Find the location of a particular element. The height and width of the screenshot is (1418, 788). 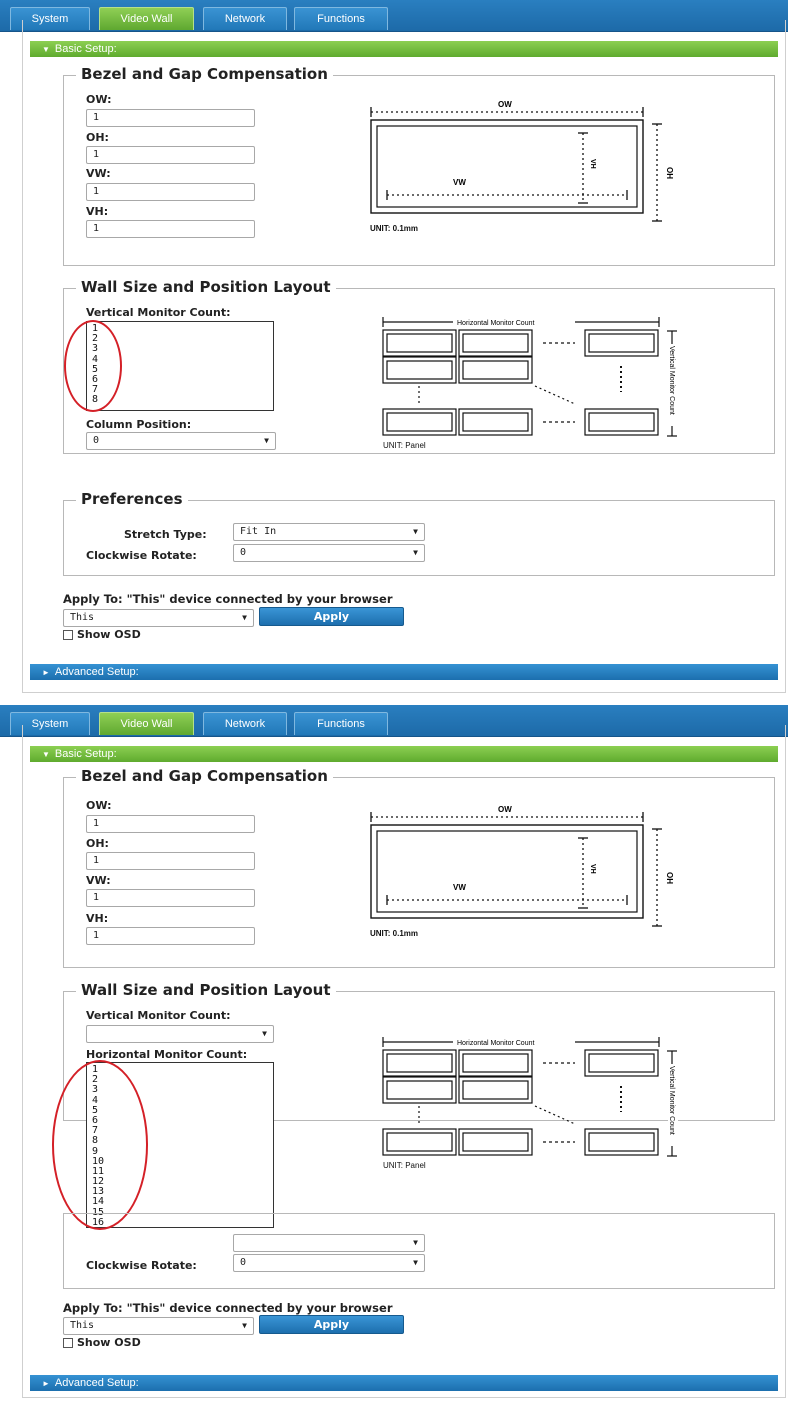

stretch-type-select: Fit In ▼ is located at coordinates (329, 532).